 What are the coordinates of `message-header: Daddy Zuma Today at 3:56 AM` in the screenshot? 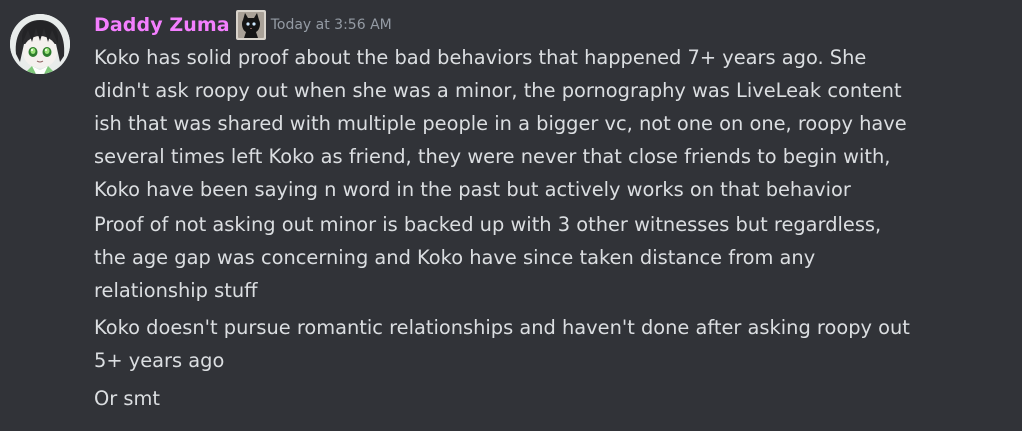 It's located at (243, 25).